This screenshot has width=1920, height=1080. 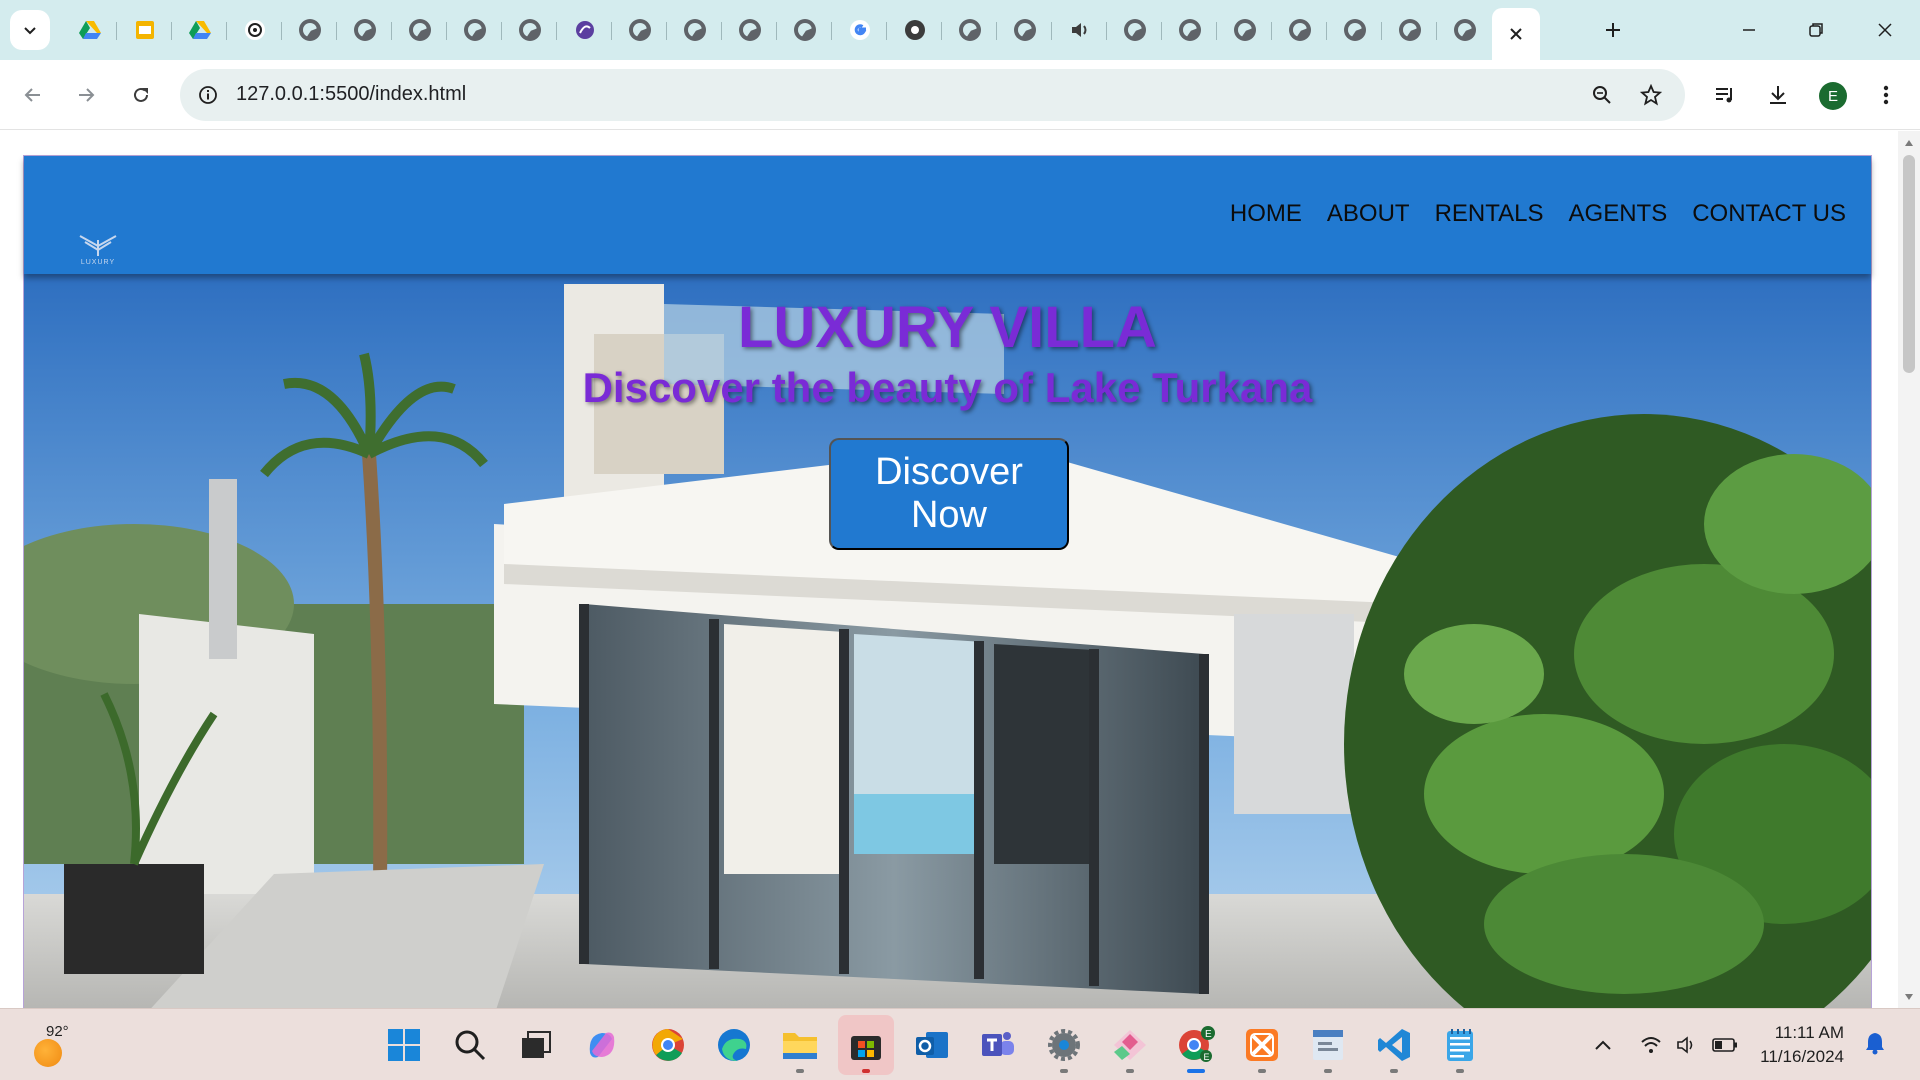 I want to click on editor-app-icon, so click(x=1328, y=1045).